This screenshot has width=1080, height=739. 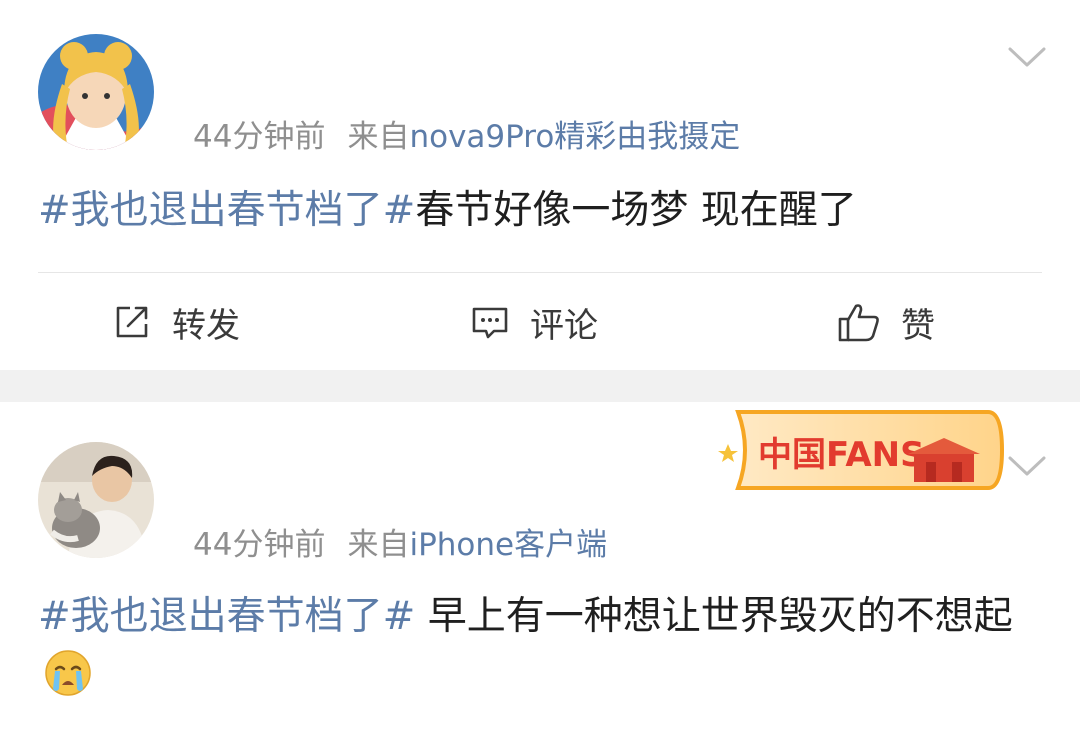 I want to click on comment-icon, so click(x=490, y=323).